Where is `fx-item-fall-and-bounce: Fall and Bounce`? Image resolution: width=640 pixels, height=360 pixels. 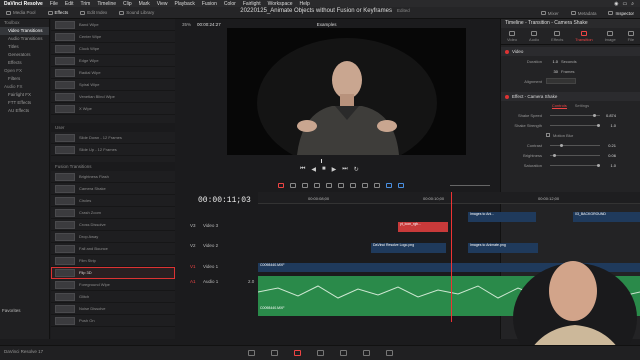 fx-item-fall-and-bounce: Fall and Bounce is located at coordinates (113, 249).